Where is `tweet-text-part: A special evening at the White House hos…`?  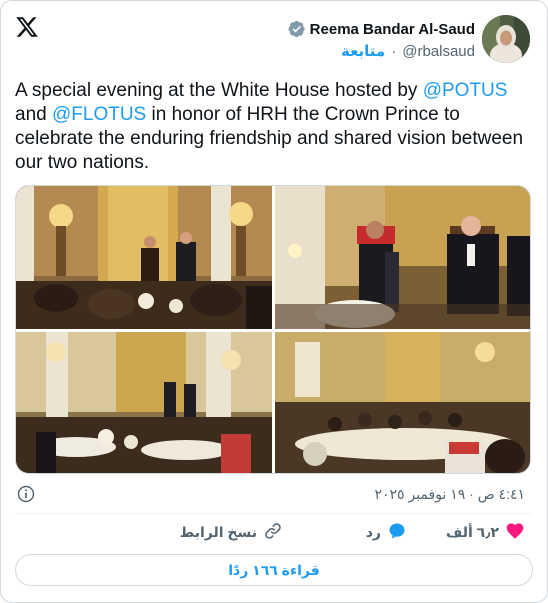
tweet-text-part: A special evening at the White House hos… is located at coordinates (219, 90).